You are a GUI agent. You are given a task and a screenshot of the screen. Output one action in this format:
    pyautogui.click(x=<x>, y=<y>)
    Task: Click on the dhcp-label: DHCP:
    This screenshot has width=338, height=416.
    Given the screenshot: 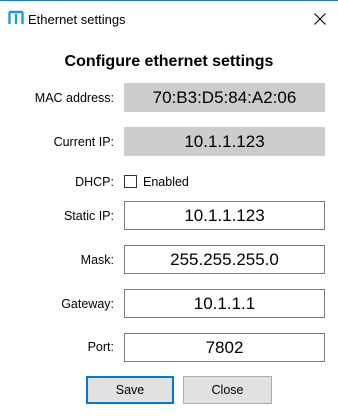 What is the action you would take?
    pyautogui.click(x=94, y=182)
    